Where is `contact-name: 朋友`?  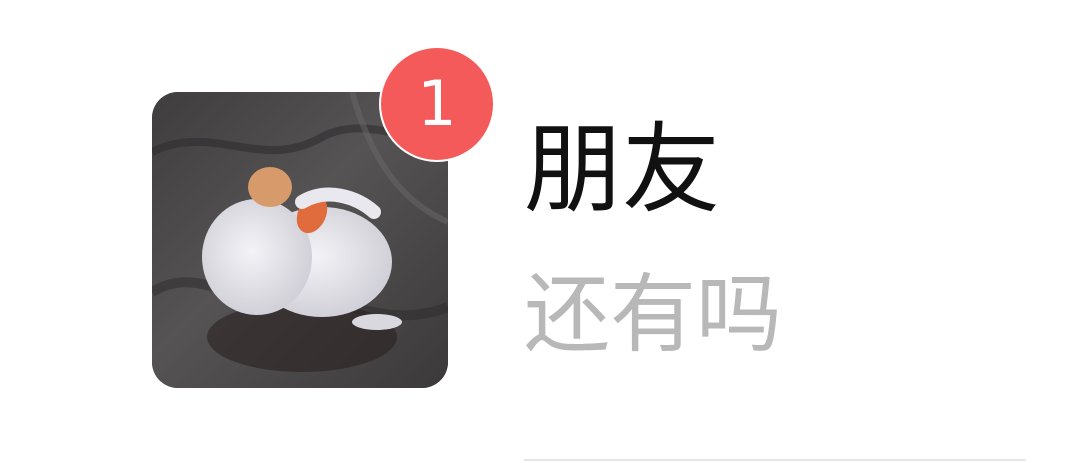 contact-name: 朋友 is located at coordinates (622, 170).